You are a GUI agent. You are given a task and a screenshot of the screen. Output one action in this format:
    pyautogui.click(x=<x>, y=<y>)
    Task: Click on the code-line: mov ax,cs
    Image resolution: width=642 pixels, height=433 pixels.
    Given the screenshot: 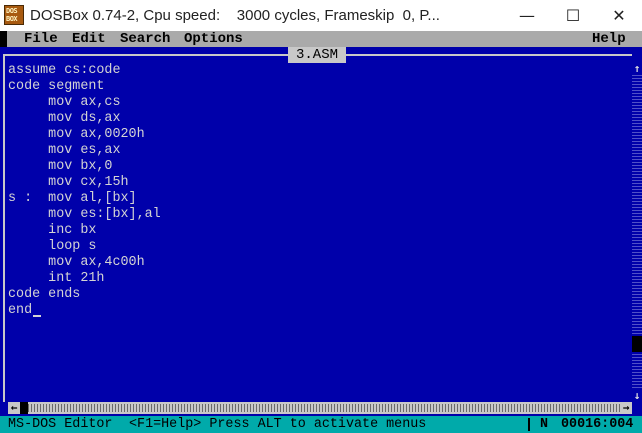 What is the action you would take?
    pyautogui.click(x=64, y=102)
    